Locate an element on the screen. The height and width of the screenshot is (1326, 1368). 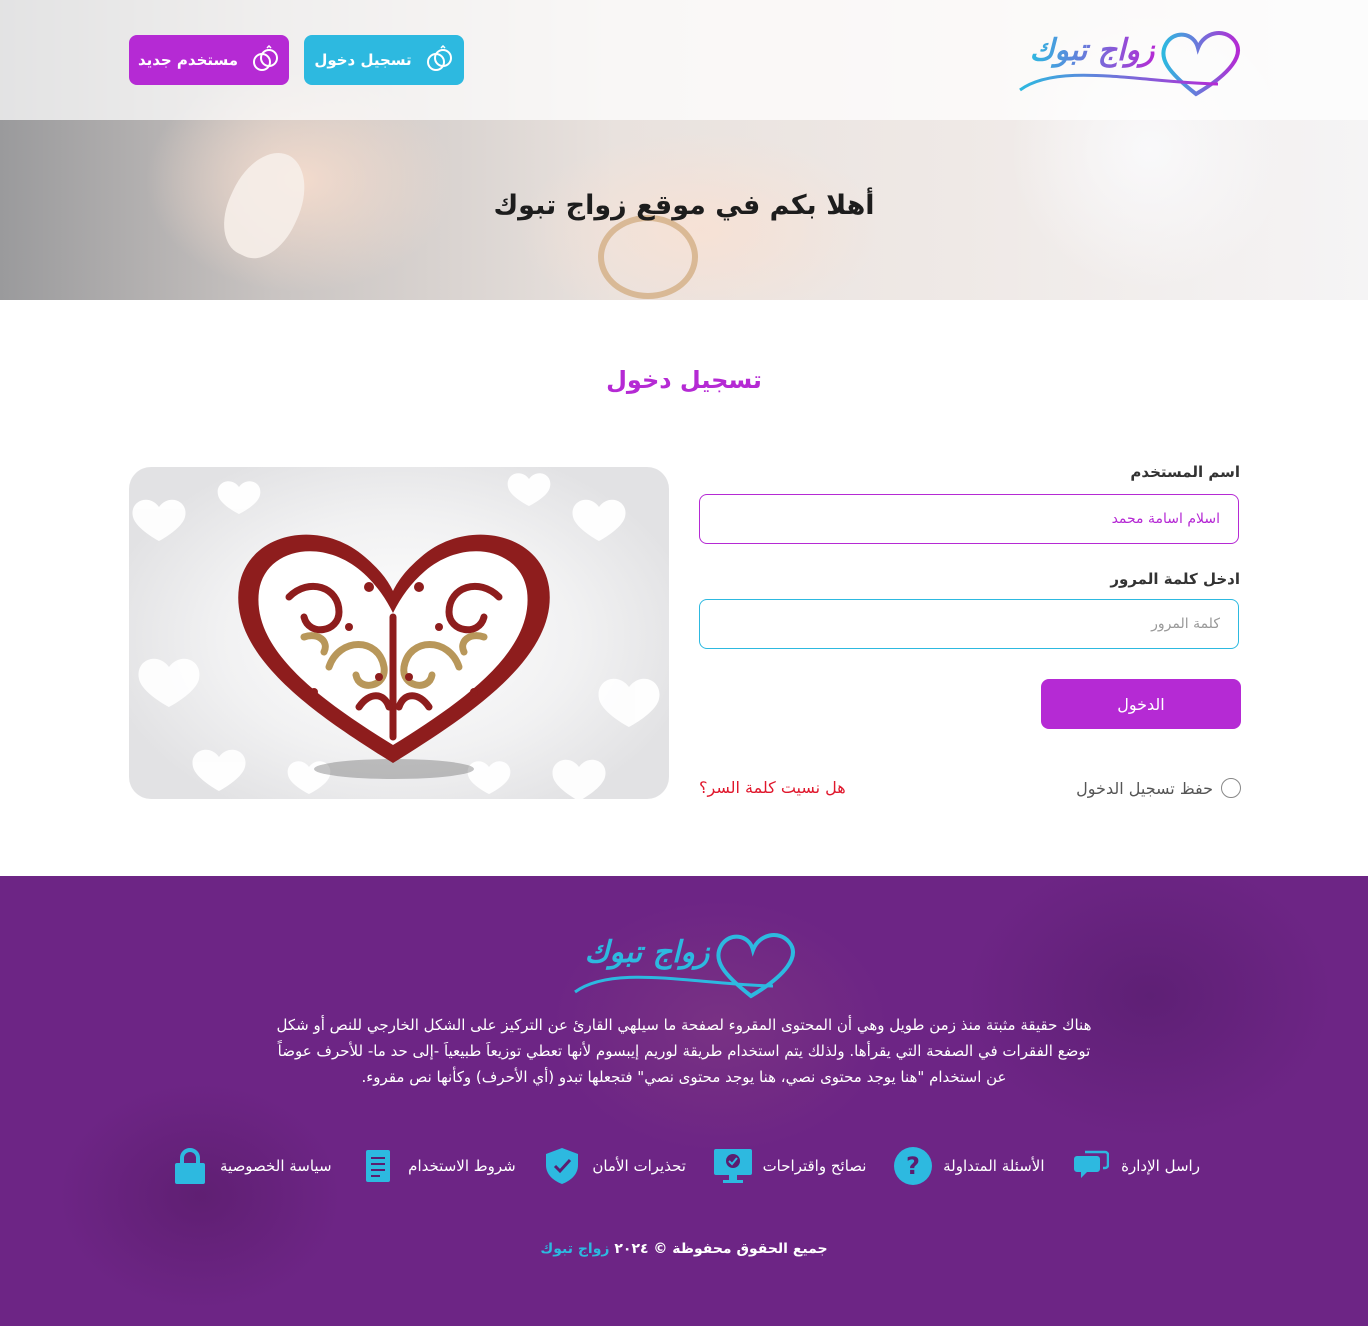
footer-logo: زواج تبوك is located at coordinates (685, 962).